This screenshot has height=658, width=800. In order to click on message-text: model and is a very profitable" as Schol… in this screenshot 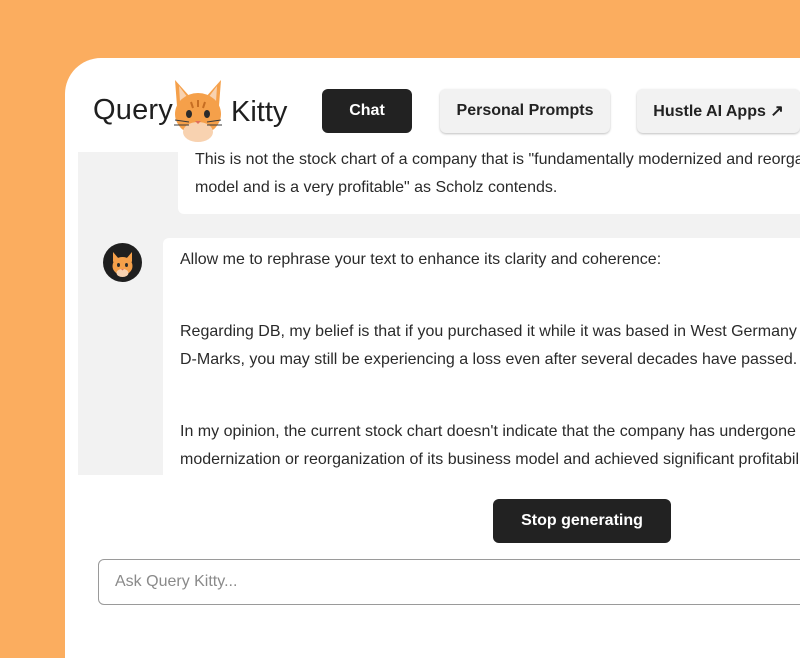, I will do `click(376, 187)`.